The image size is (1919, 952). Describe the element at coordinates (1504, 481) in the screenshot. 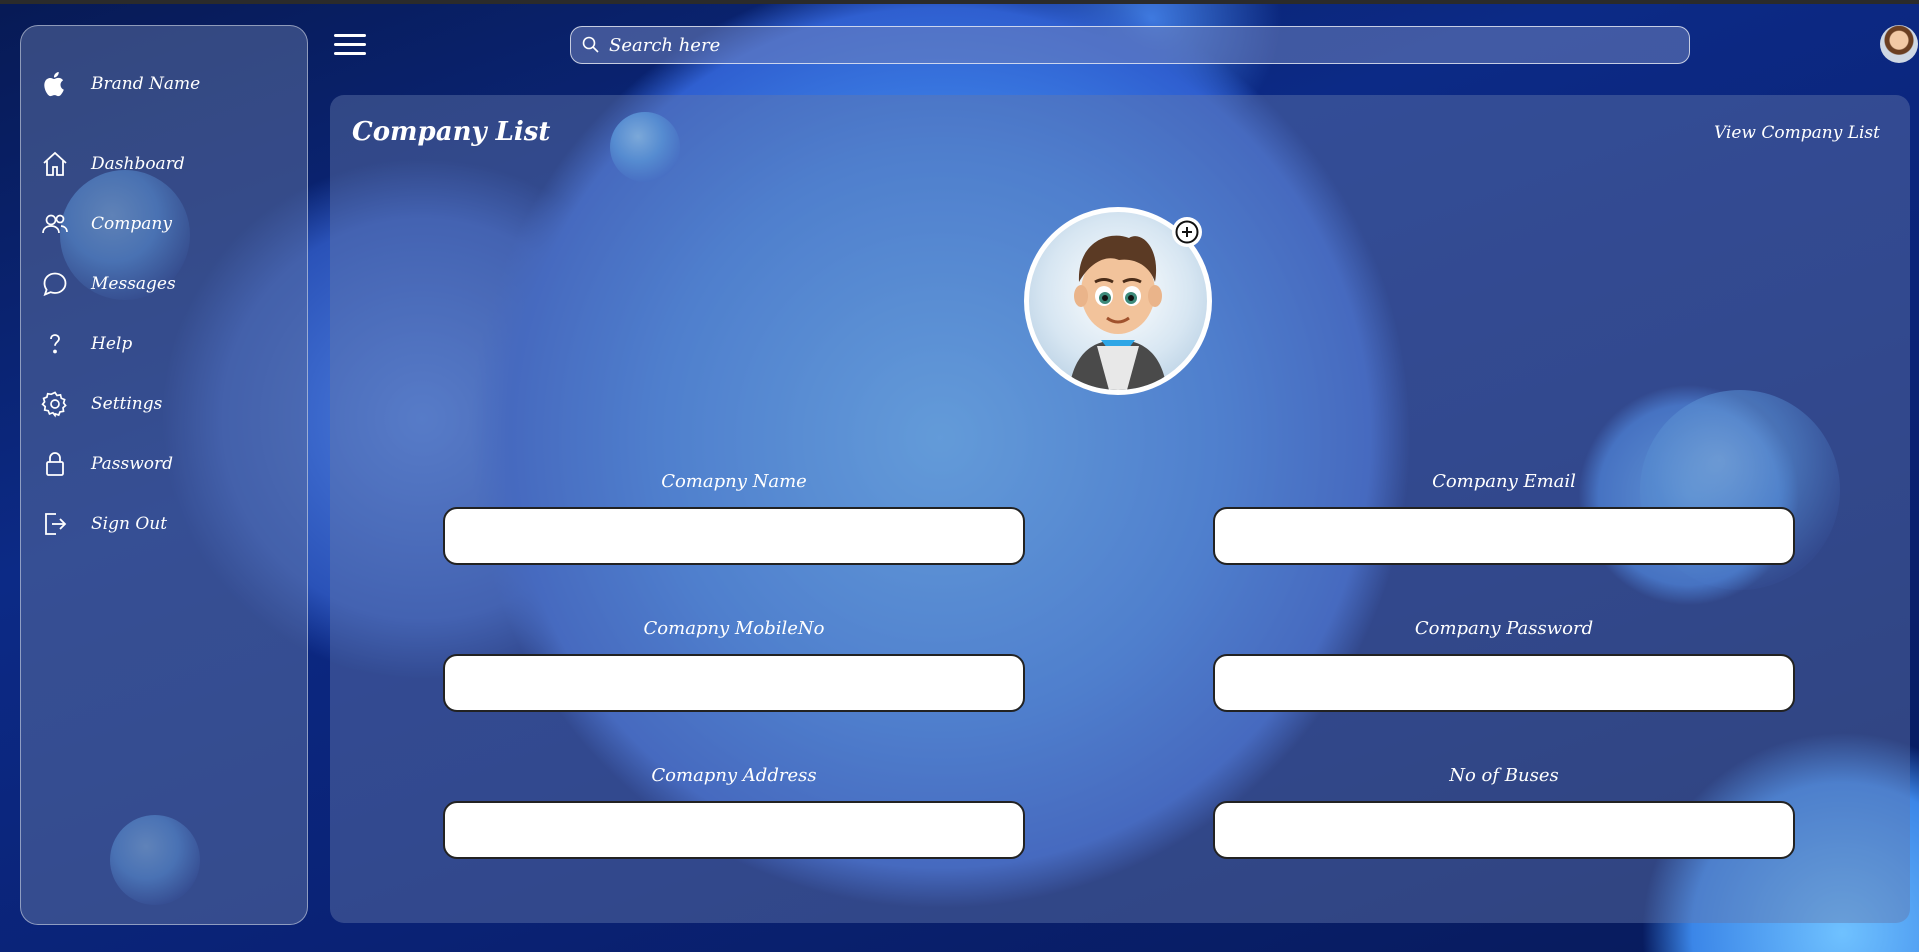

I see `field-label: Company Email` at that location.